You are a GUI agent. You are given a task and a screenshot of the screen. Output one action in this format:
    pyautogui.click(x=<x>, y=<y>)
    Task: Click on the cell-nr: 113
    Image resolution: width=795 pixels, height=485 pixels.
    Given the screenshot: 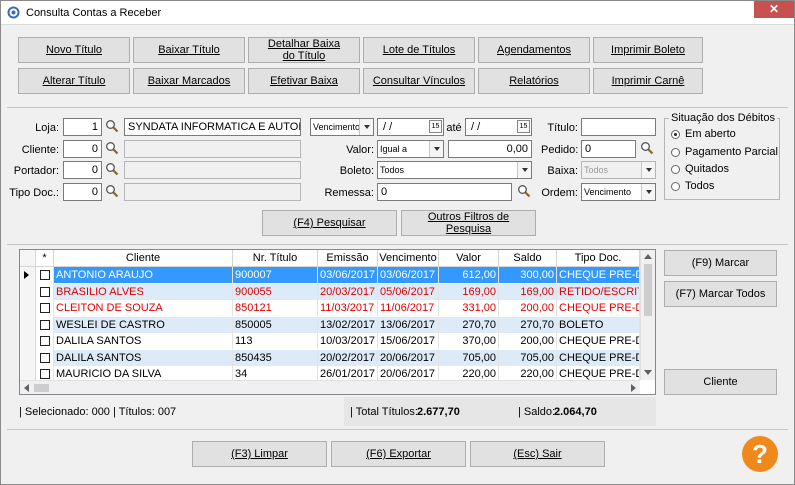 What is the action you would take?
    pyautogui.click(x=275, y=341)
    